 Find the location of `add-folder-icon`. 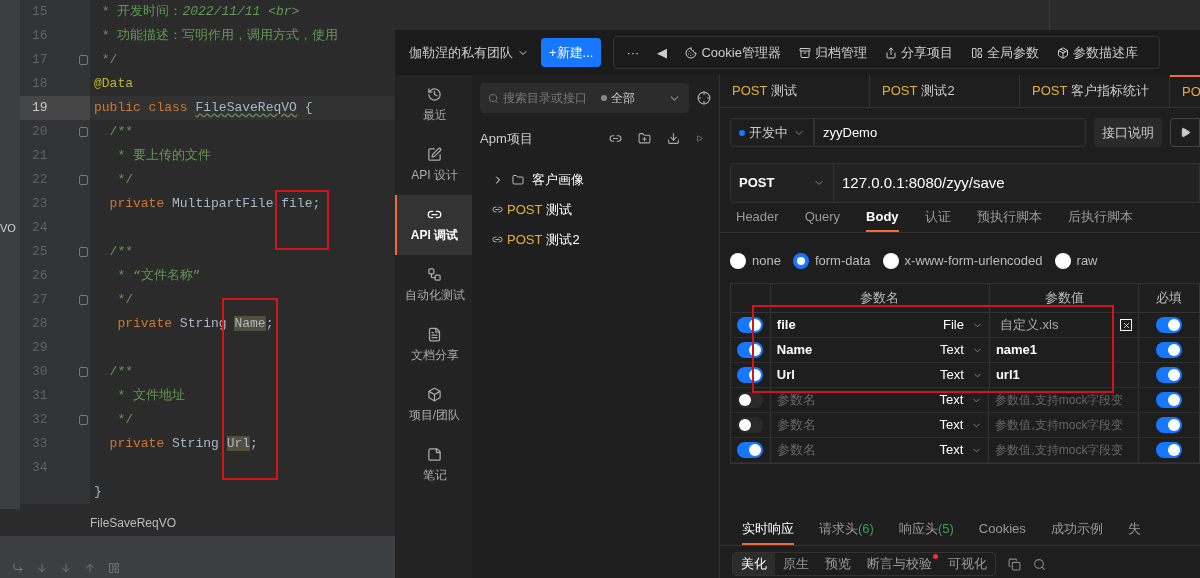

add-folder-icon is located at coordinates (644, 139).